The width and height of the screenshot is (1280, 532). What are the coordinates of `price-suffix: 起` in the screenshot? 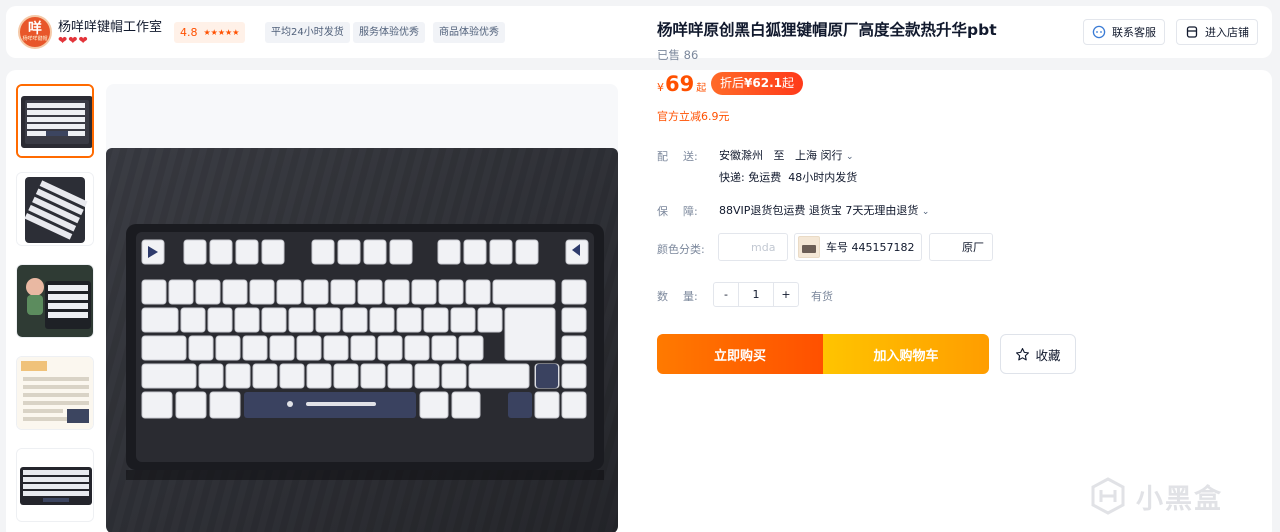 It's located at (701, 88).